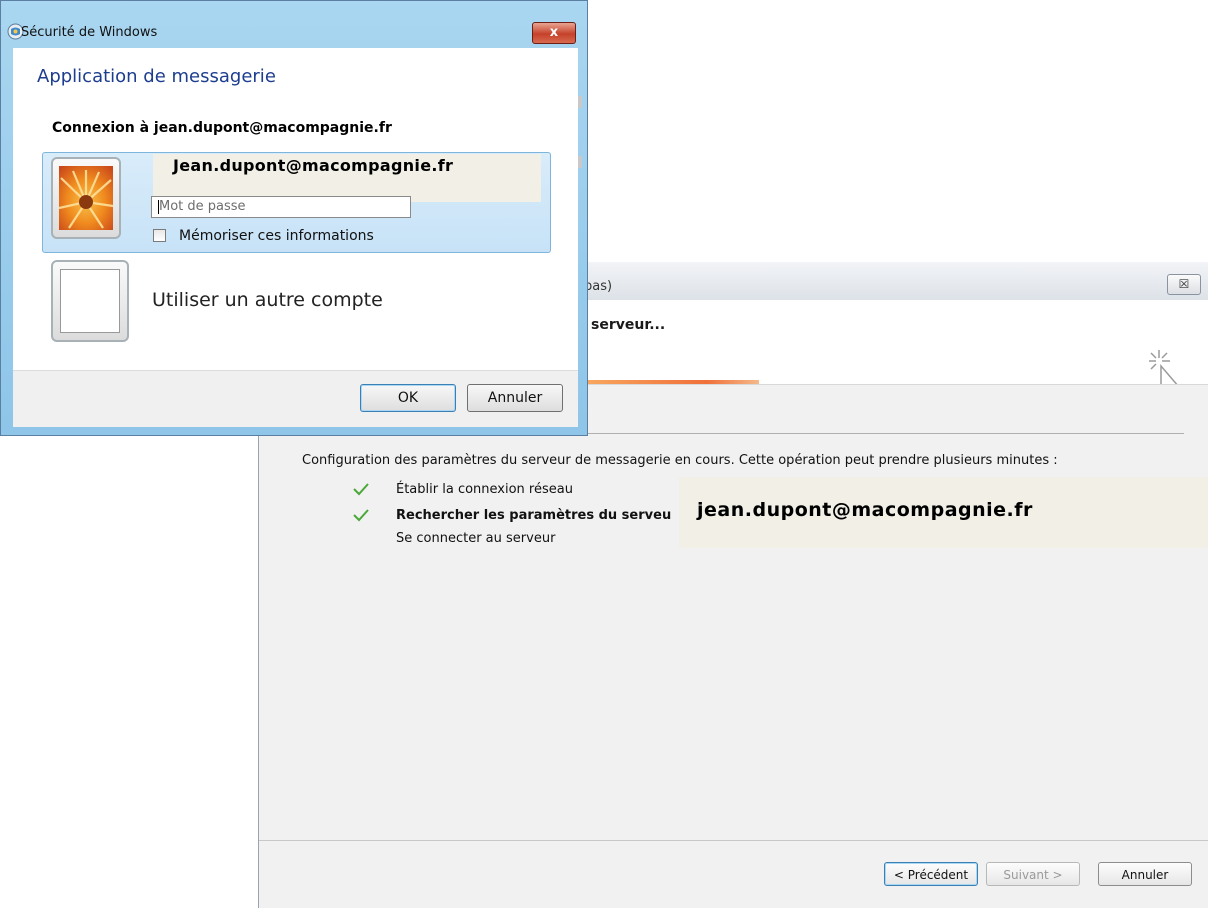 The width and height of the screenshot is (1208, 908). What do you see at coordinates (295, 398) in the screenshot?
I see `dialog-footer: OK Annuler` at bounding box center [295, 398].